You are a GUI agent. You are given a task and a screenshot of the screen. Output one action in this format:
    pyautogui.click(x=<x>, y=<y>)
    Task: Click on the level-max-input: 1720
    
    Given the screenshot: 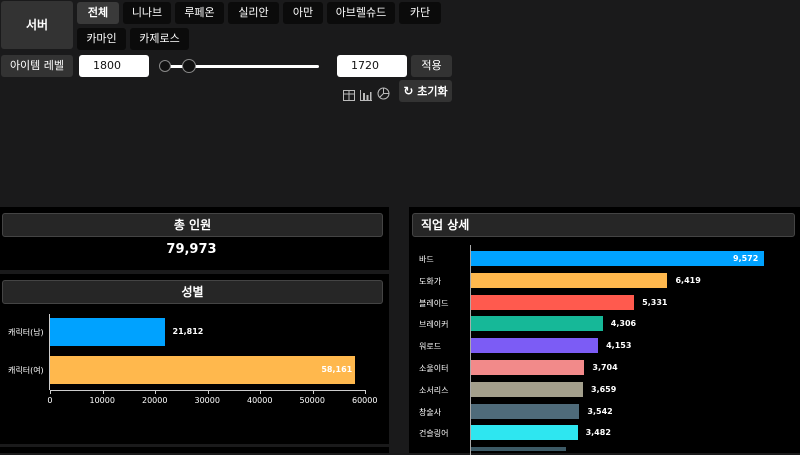 What is the action you would take?
    pyautogui.click(x=372, y=66)
    